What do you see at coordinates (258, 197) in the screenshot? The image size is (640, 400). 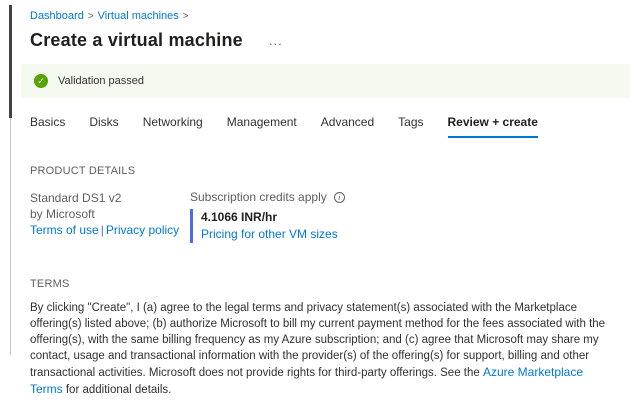 I see `subscription-credits-label: Subscription credits apply` at bounding box center [258, 197].